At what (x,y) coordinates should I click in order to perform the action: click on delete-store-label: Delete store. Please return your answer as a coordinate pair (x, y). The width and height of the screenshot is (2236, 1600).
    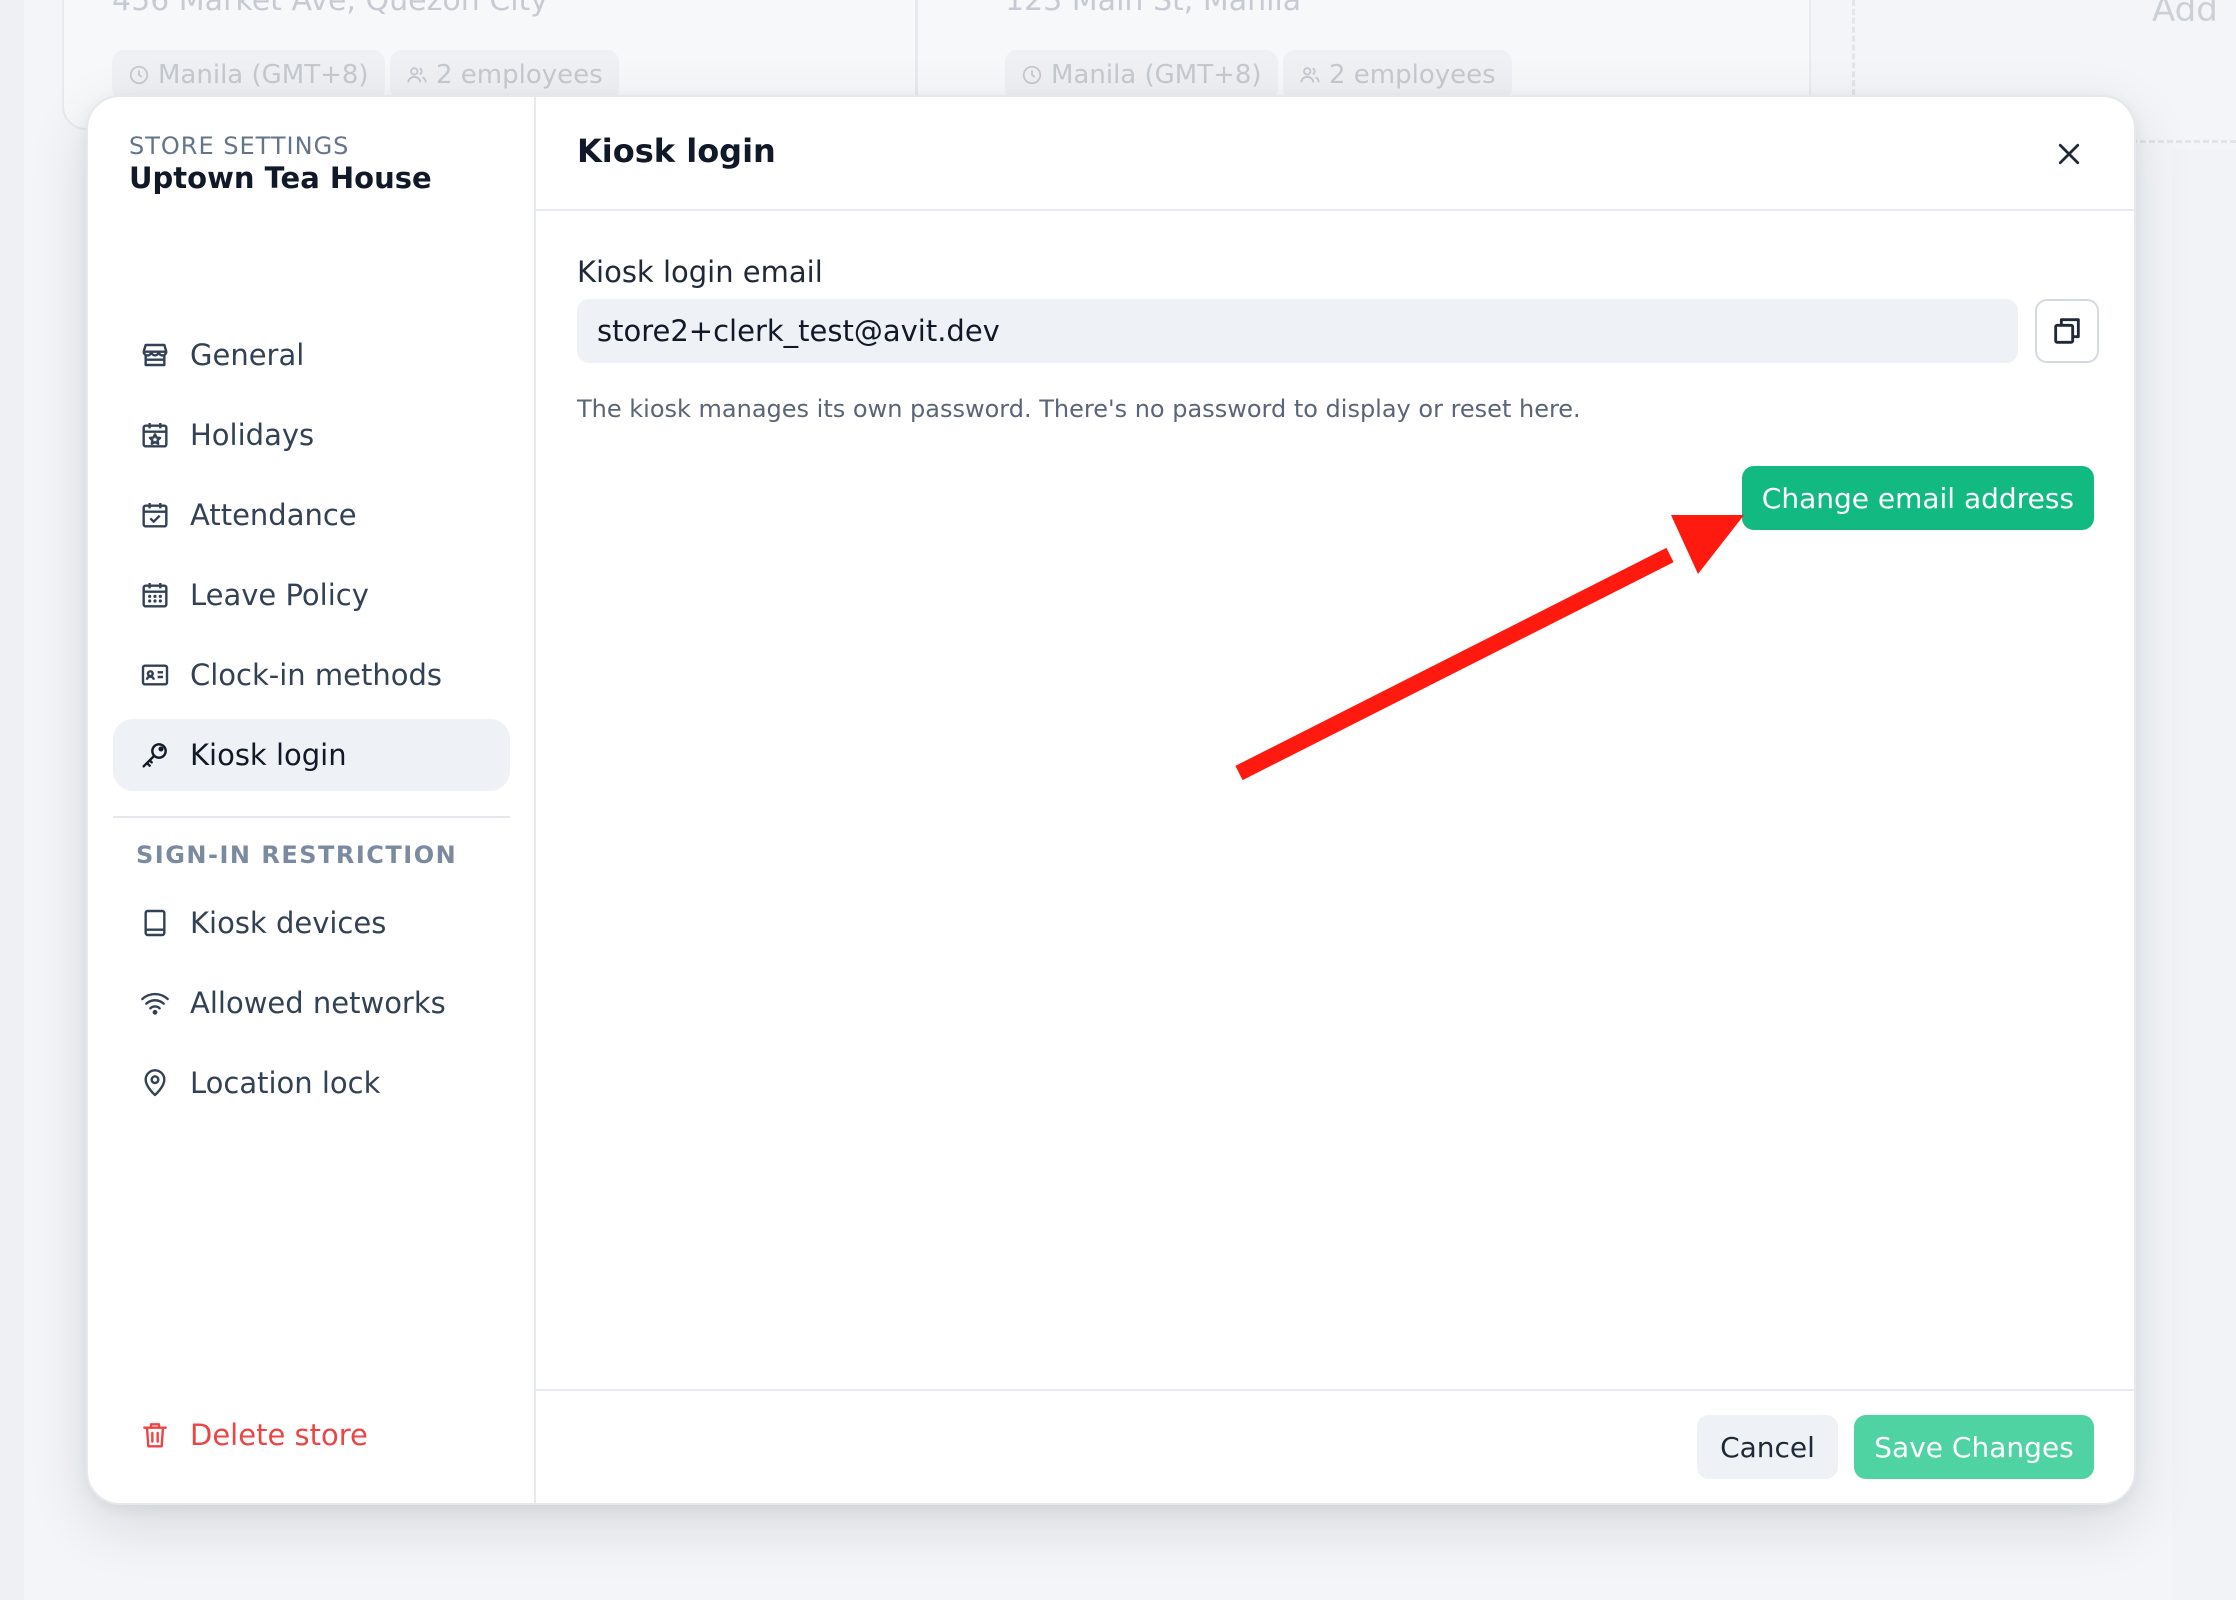
    Looking at the image, I should click on (279, 1435).